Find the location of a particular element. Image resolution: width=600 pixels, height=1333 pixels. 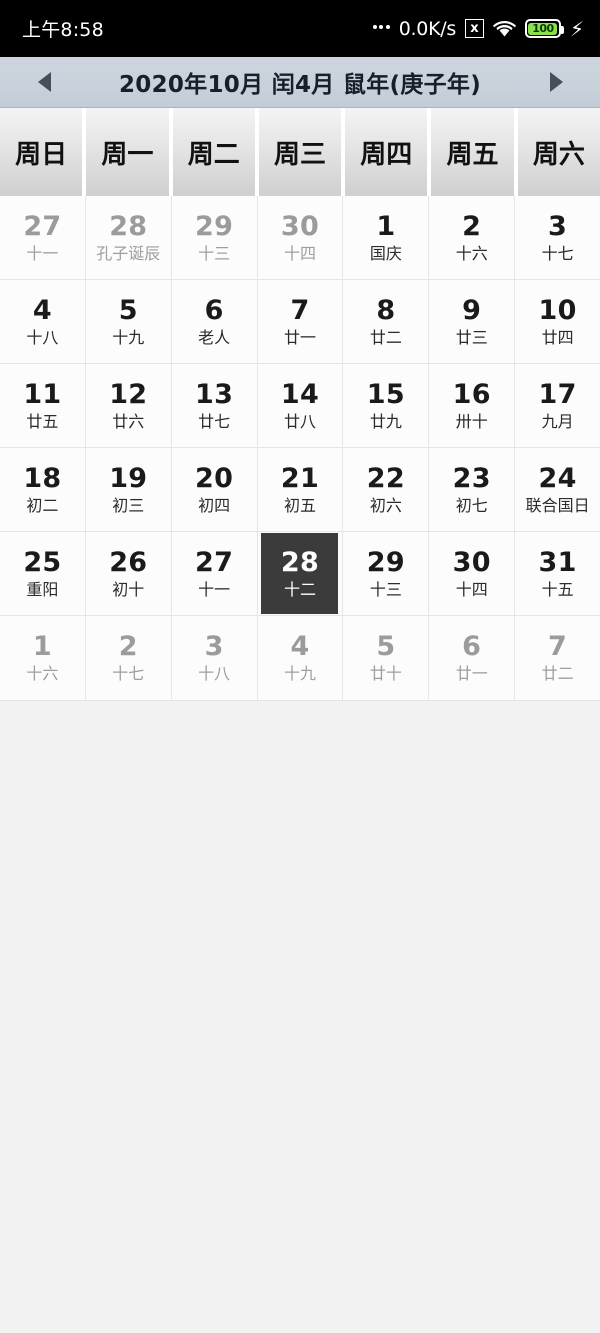

day-number: 30 is located at coordinates (300, 226).